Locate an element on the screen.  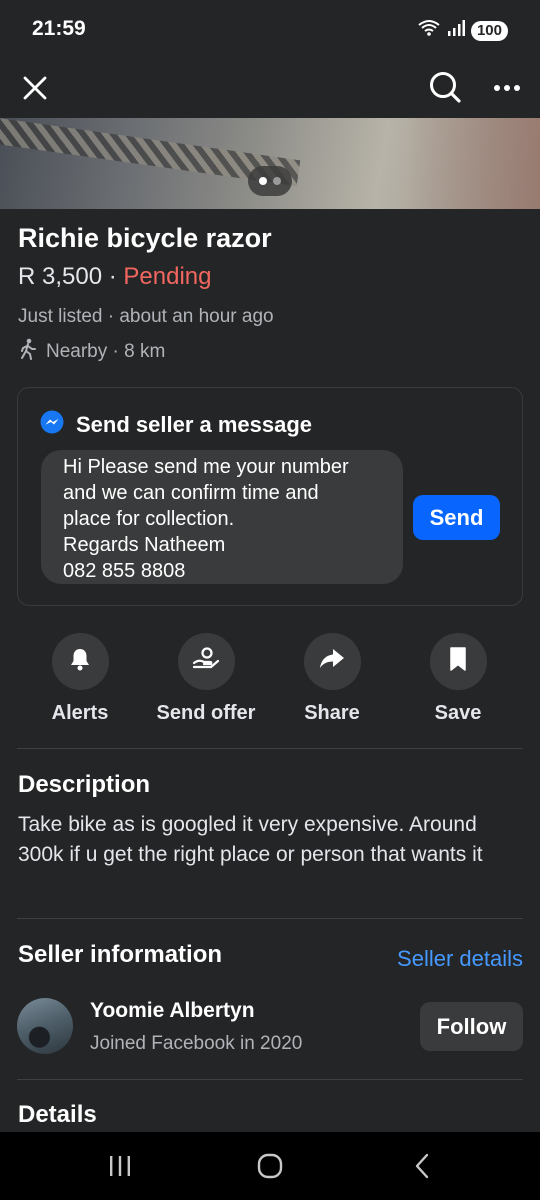
top-bar is located at coordinates (270, 88).